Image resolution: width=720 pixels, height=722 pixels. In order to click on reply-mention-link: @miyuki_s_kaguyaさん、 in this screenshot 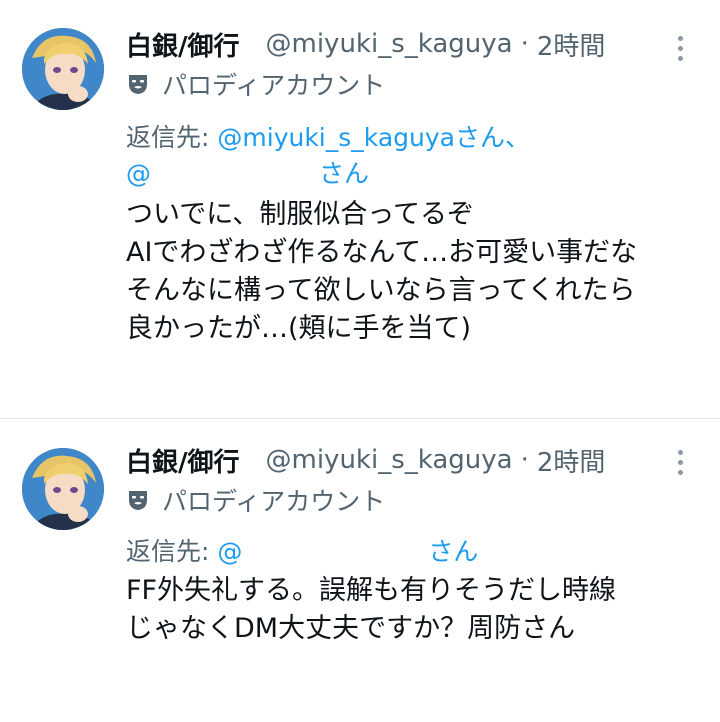, I will do `click(373, 137)`.